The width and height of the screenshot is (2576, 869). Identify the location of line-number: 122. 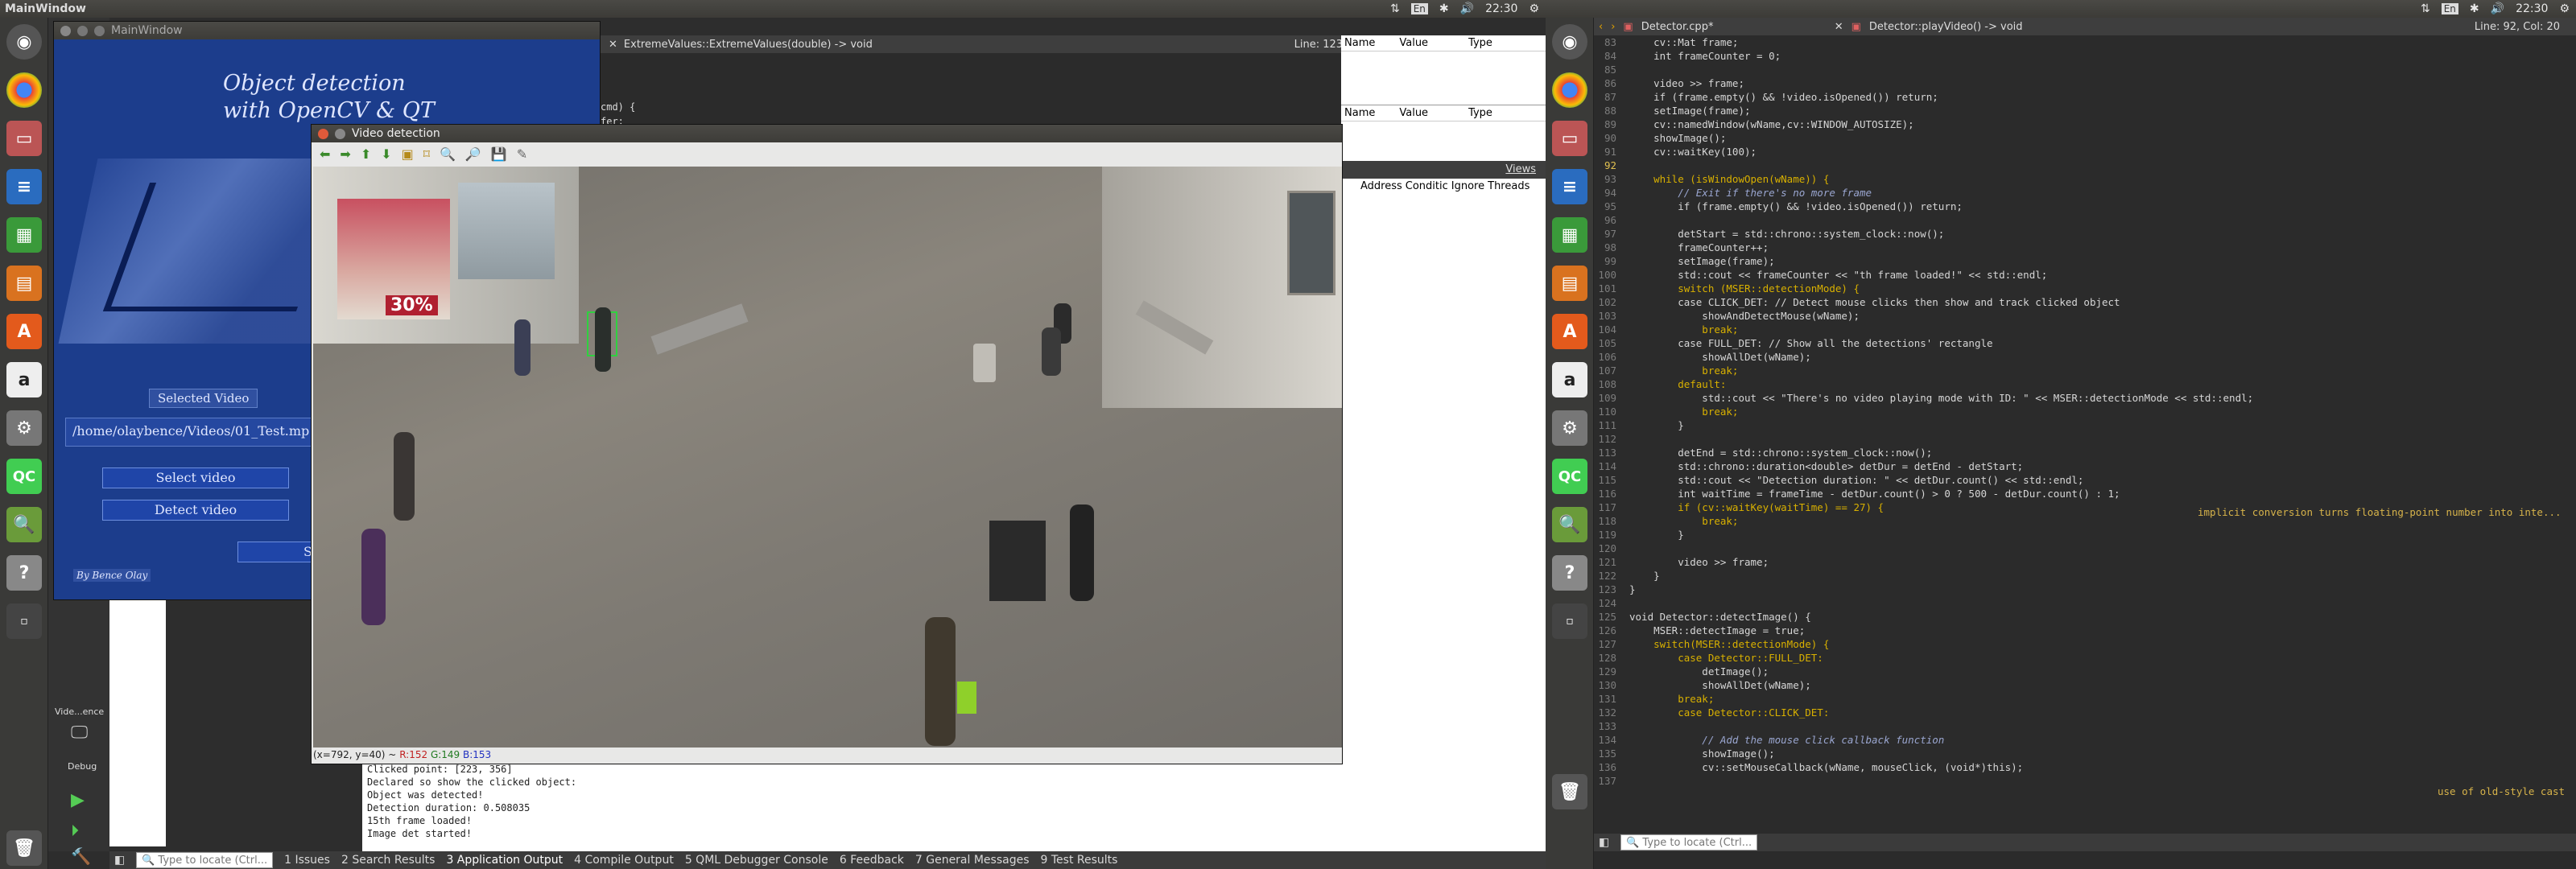
(1613, 576).